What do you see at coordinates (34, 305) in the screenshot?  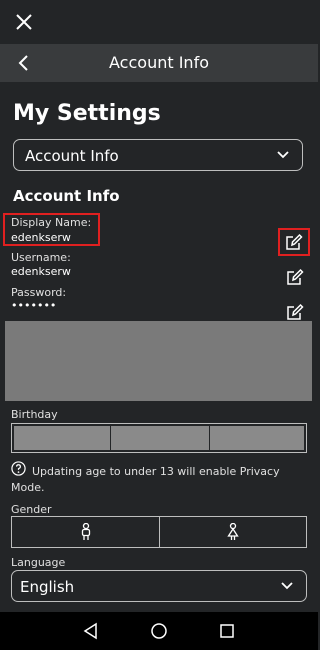 I see `password-value: •••••••` at bounding box center [34, 305].